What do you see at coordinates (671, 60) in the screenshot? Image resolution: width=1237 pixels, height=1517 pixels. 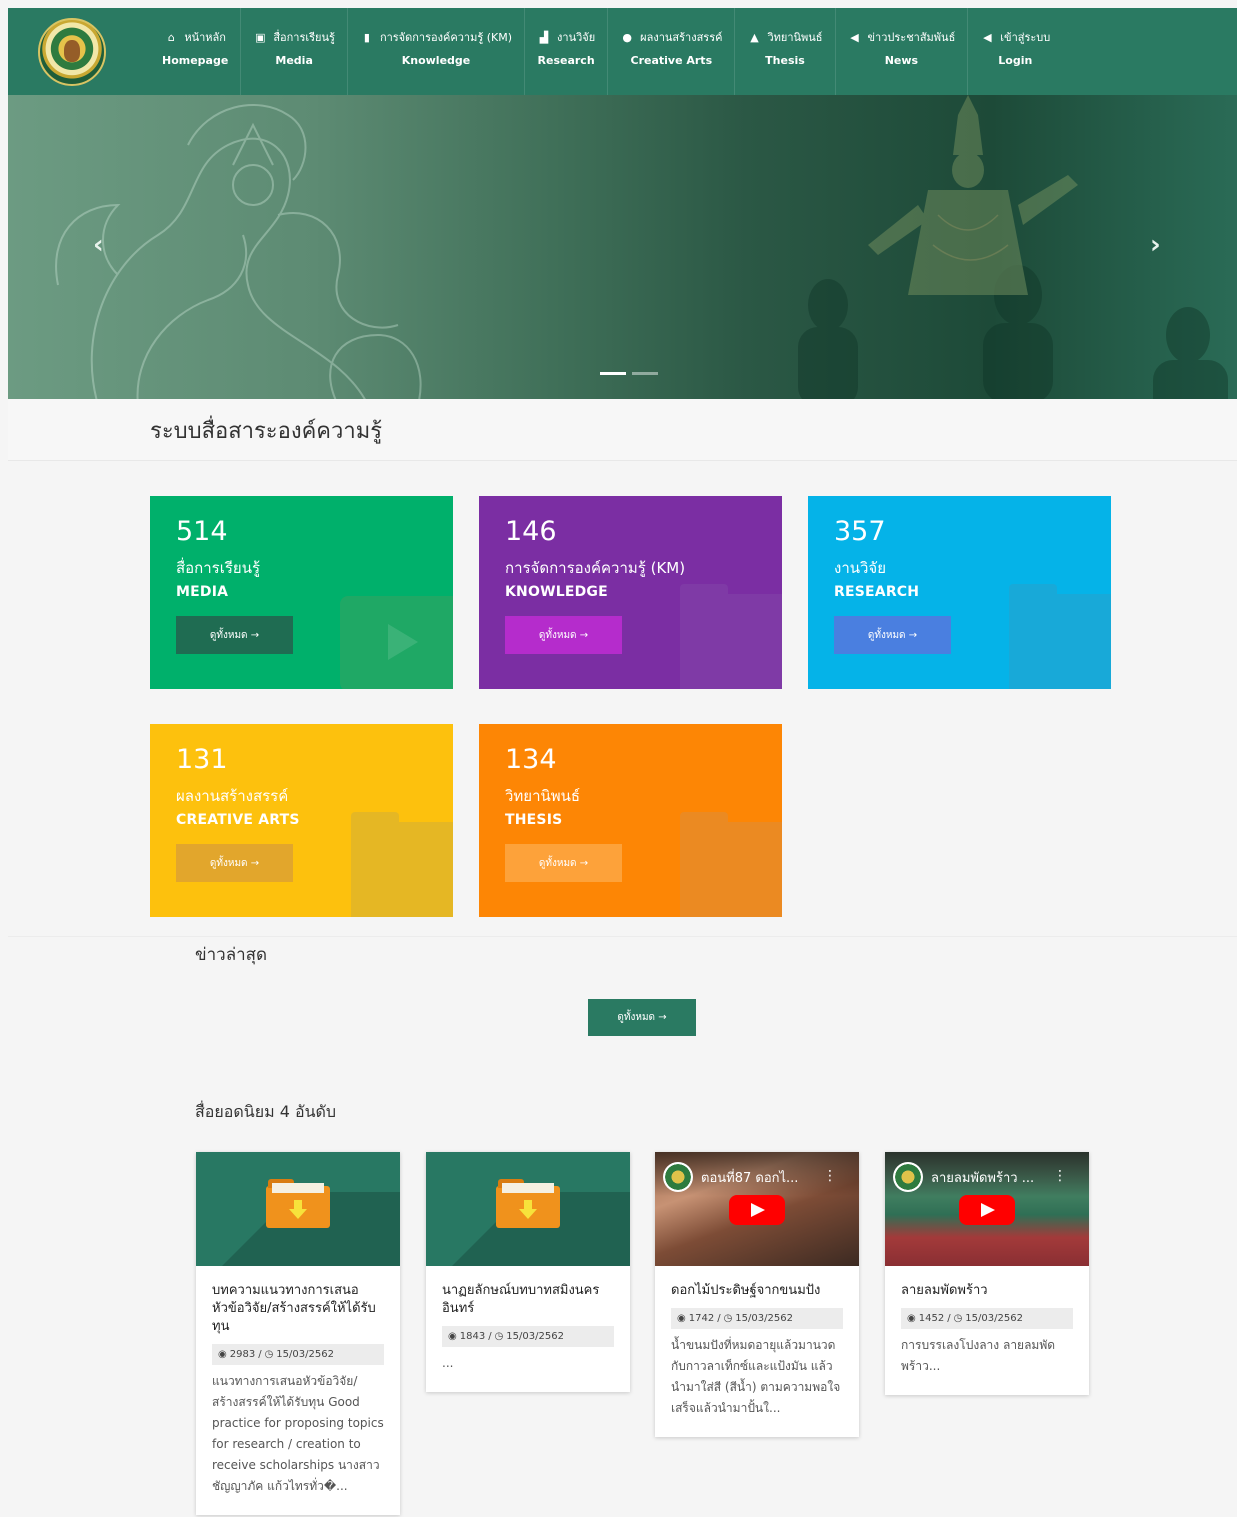 I see `nav-label-en: Creative Arts` at bounding box center [671, 60].